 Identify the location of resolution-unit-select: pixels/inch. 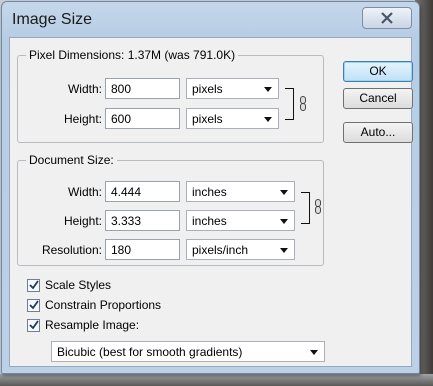
(240, 249).